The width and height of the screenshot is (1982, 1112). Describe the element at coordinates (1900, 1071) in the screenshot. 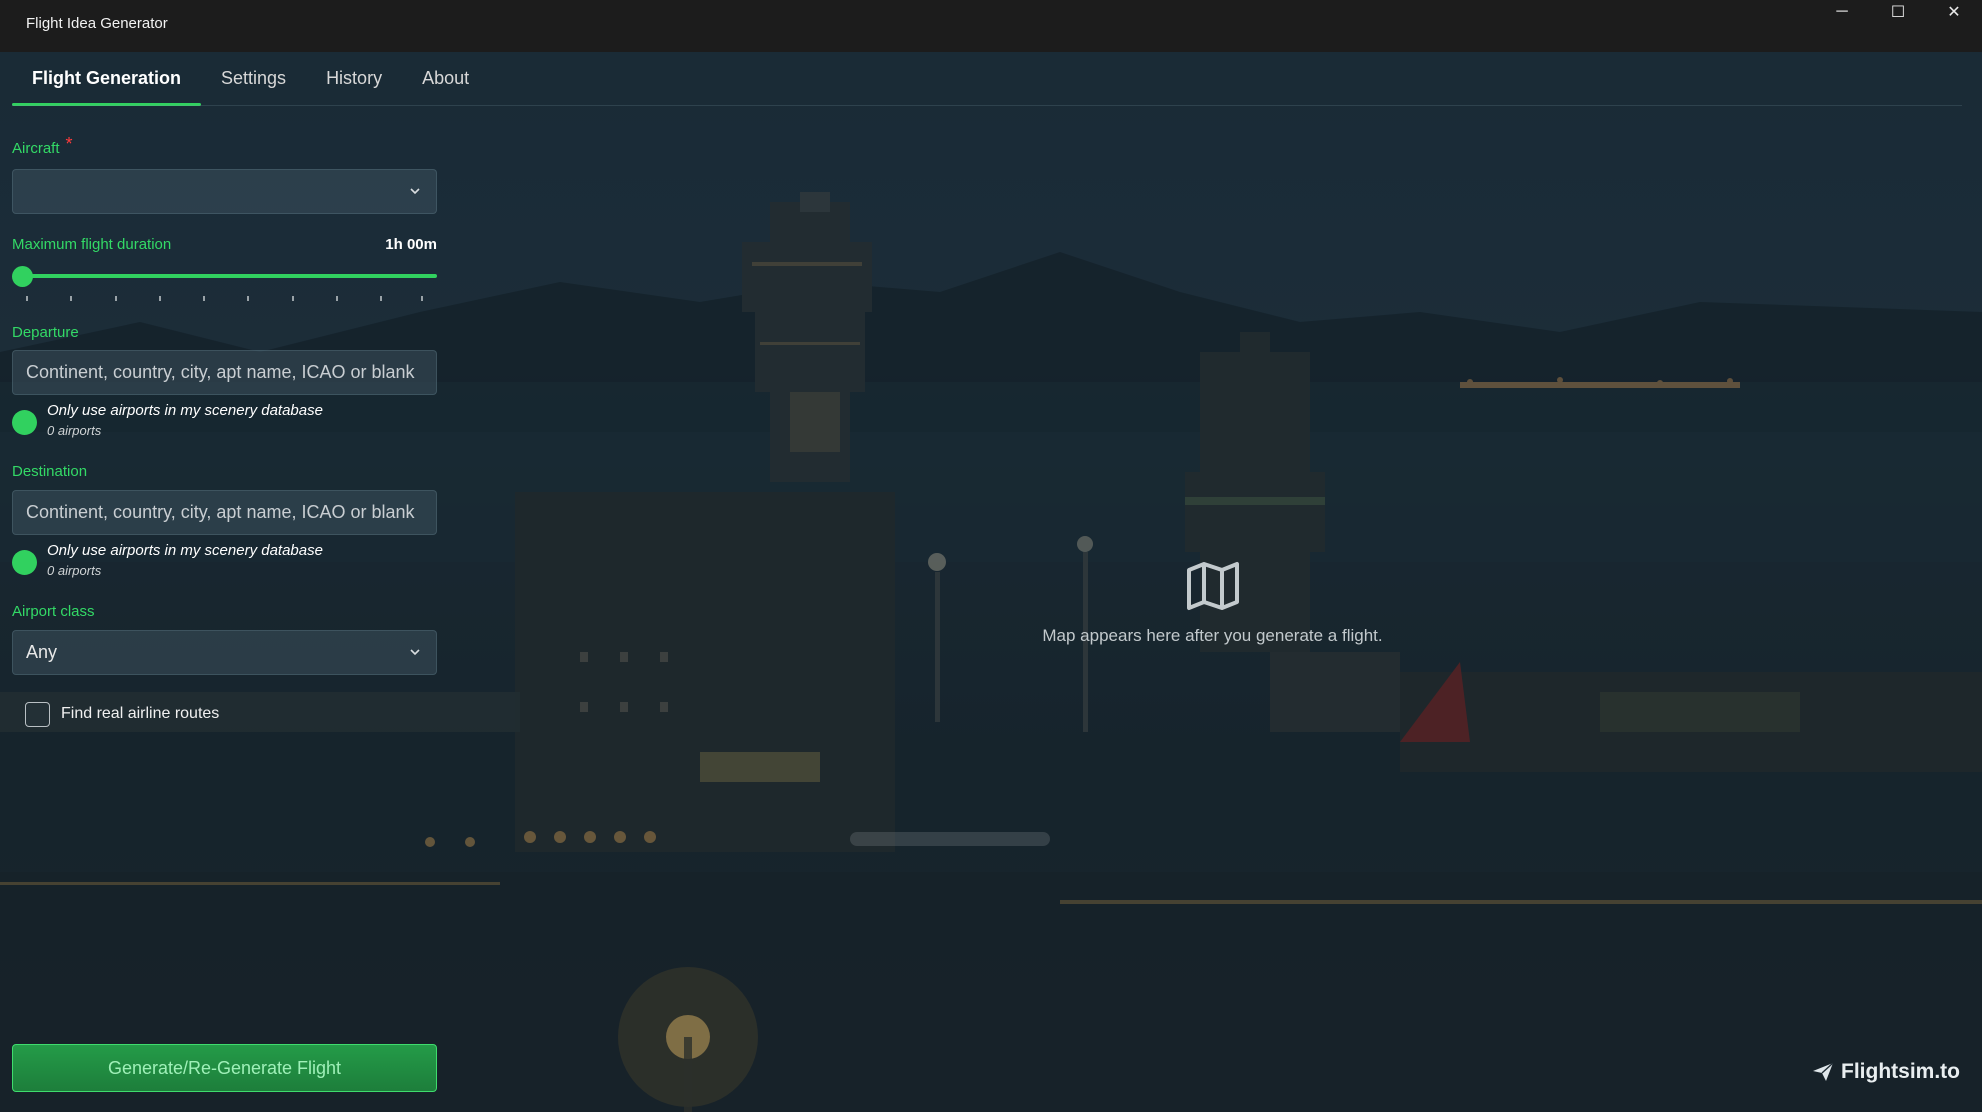

I see `brand-text: Flightsim.to` at that location.